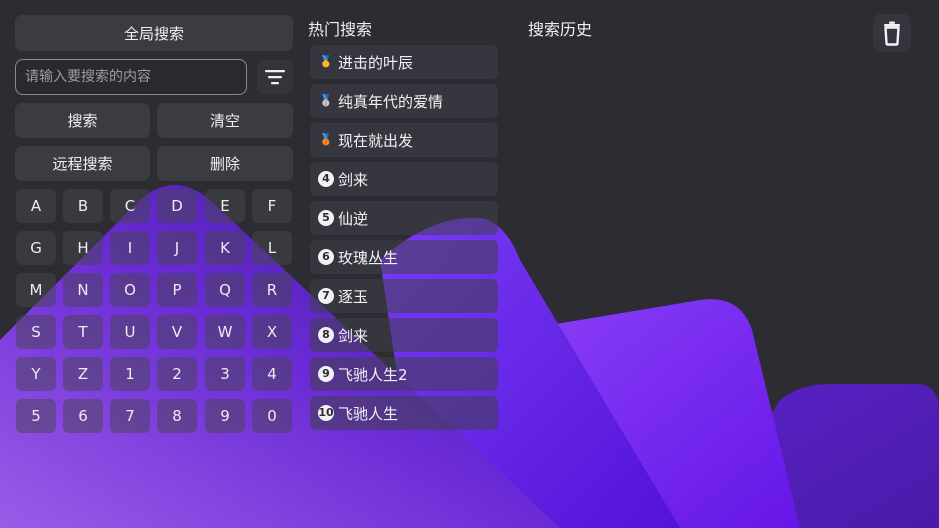 This screenshot has width=939, height=528. I want to click on key-k: K, so click(225, 248).